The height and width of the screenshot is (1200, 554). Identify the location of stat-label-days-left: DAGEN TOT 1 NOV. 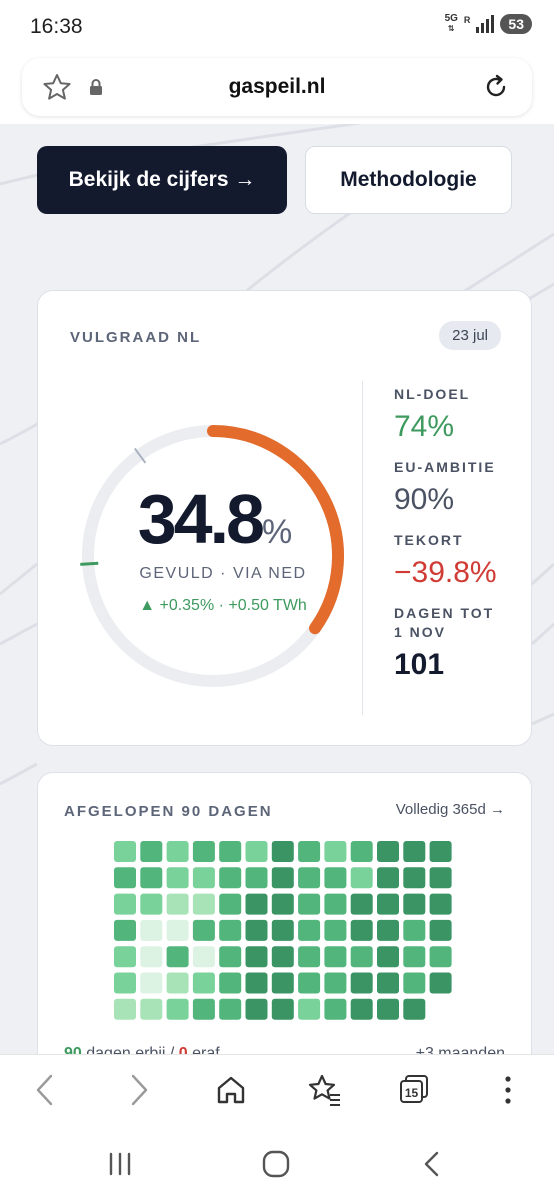
(444, 622).